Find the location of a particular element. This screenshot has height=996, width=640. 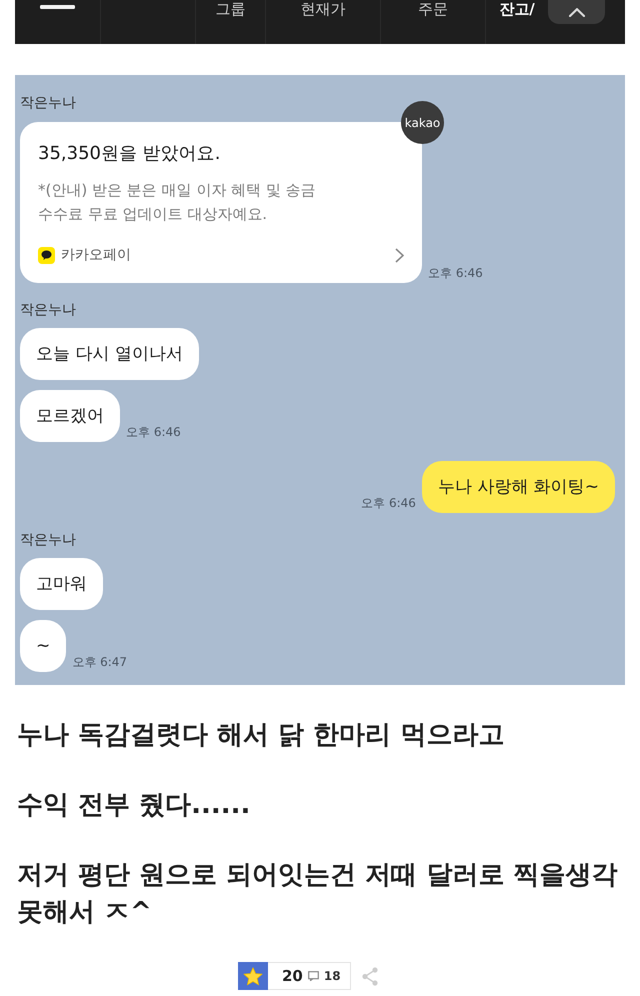

chevron-up-icon is located at coordinates (576, 12).